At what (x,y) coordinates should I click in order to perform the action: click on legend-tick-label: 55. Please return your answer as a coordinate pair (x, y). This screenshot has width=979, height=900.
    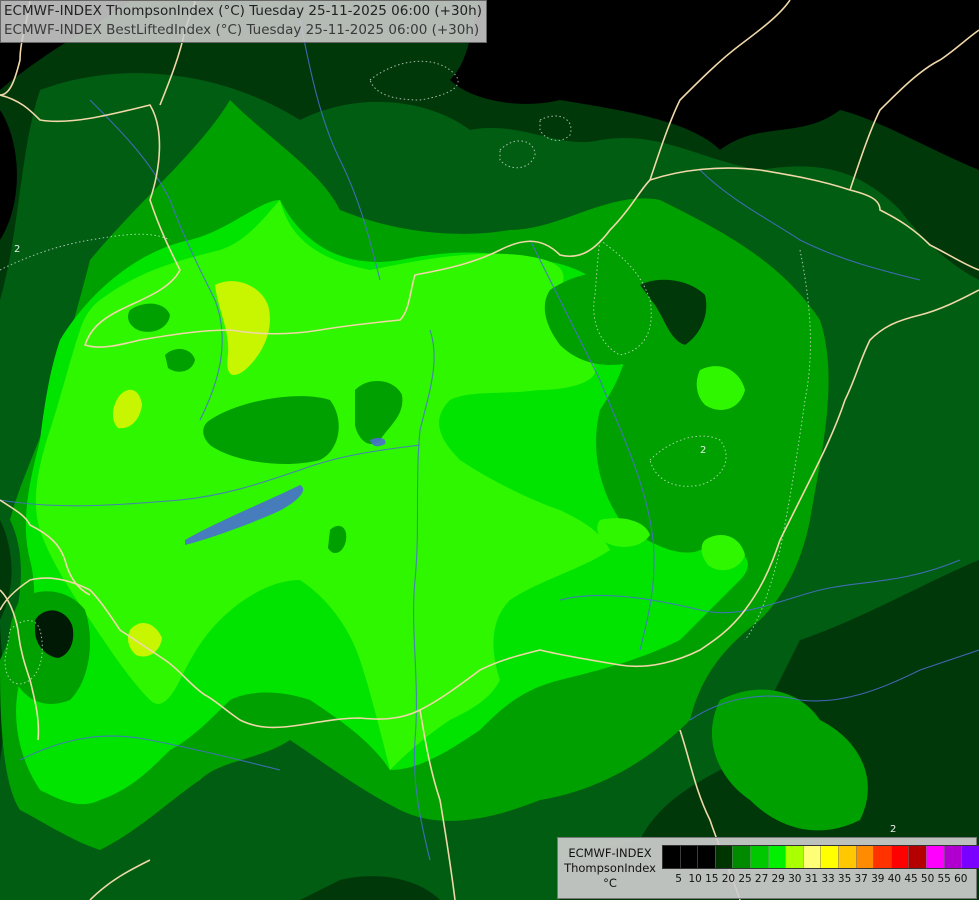
    Looking at the image, I should click on (944, 879).